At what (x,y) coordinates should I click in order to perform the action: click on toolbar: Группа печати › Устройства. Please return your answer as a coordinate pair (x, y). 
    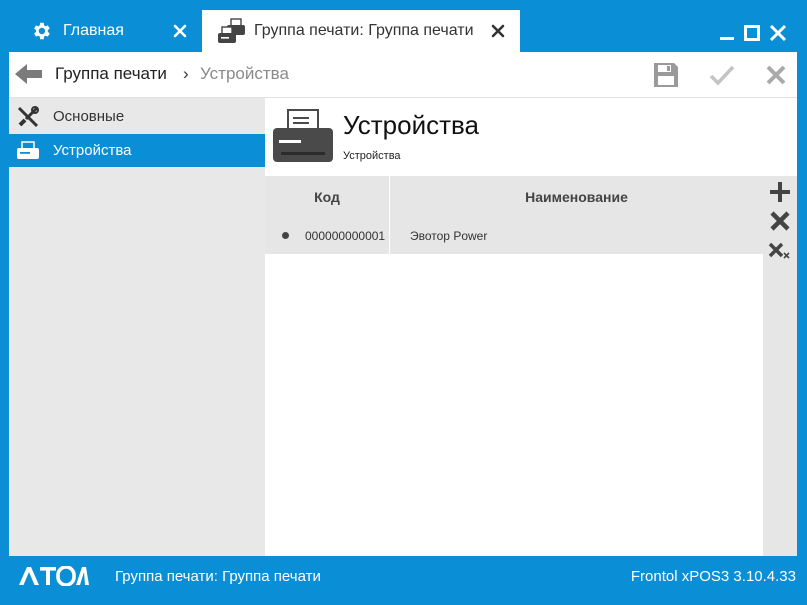
    Looking at the image, I should click on (403, 75).